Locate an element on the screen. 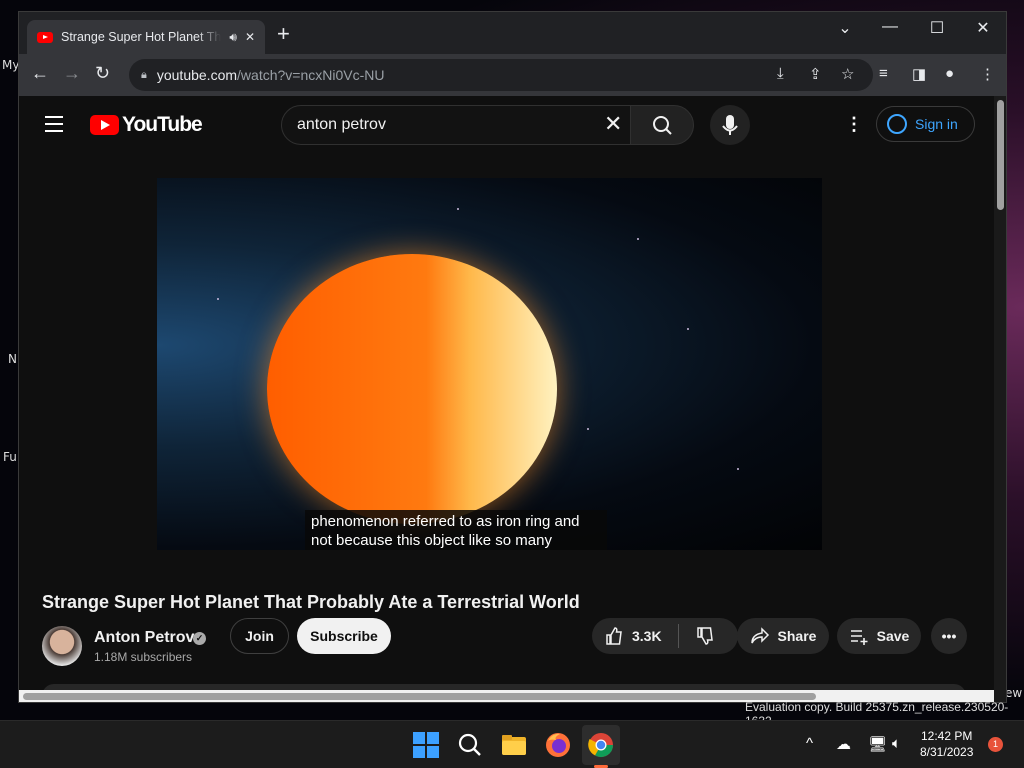  youtube-play-icon is located at coordinates (104, 125).